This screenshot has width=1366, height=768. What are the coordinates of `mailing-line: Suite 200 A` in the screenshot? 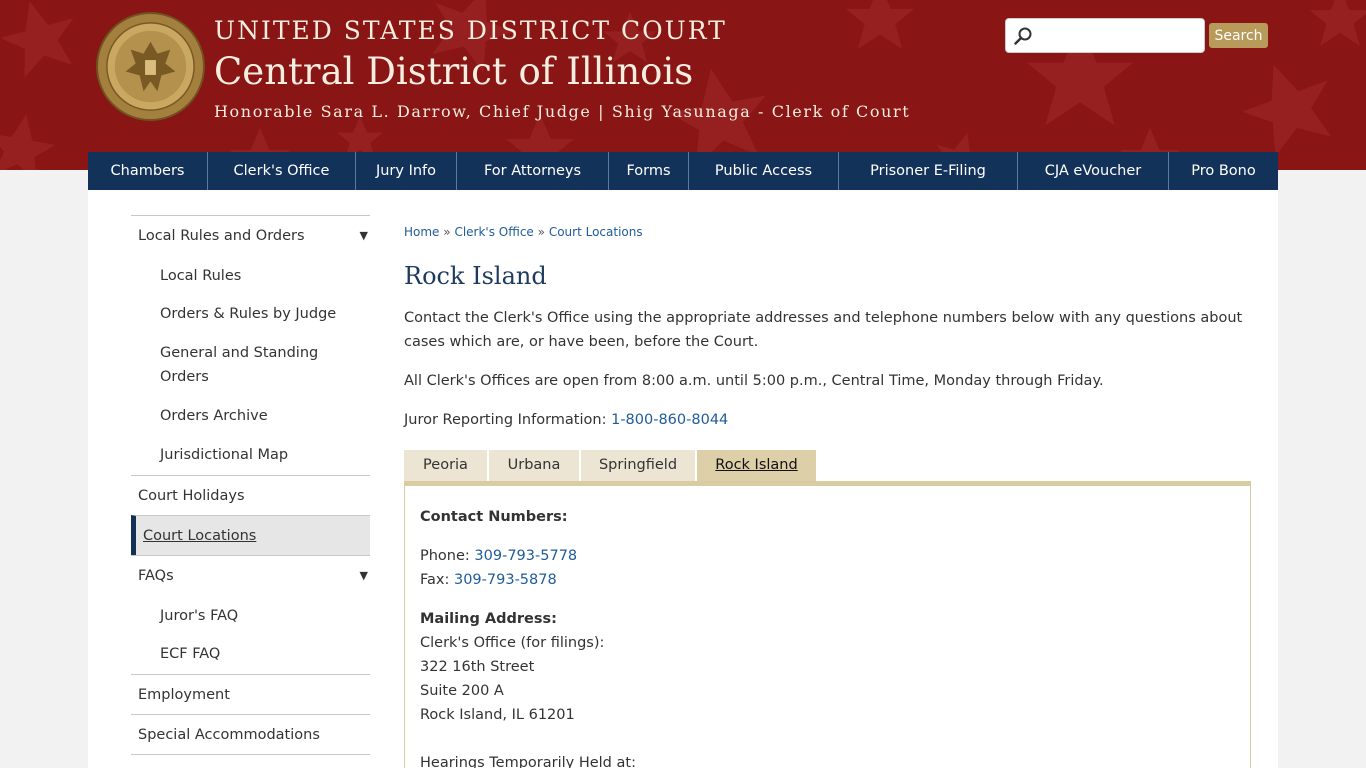 It's located at (462, 691).